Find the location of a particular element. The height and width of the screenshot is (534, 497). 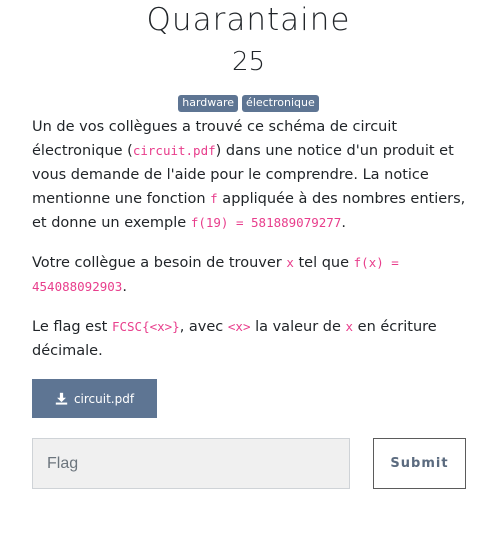

tag-electronique: électronique is located at coordinates (280, 103).